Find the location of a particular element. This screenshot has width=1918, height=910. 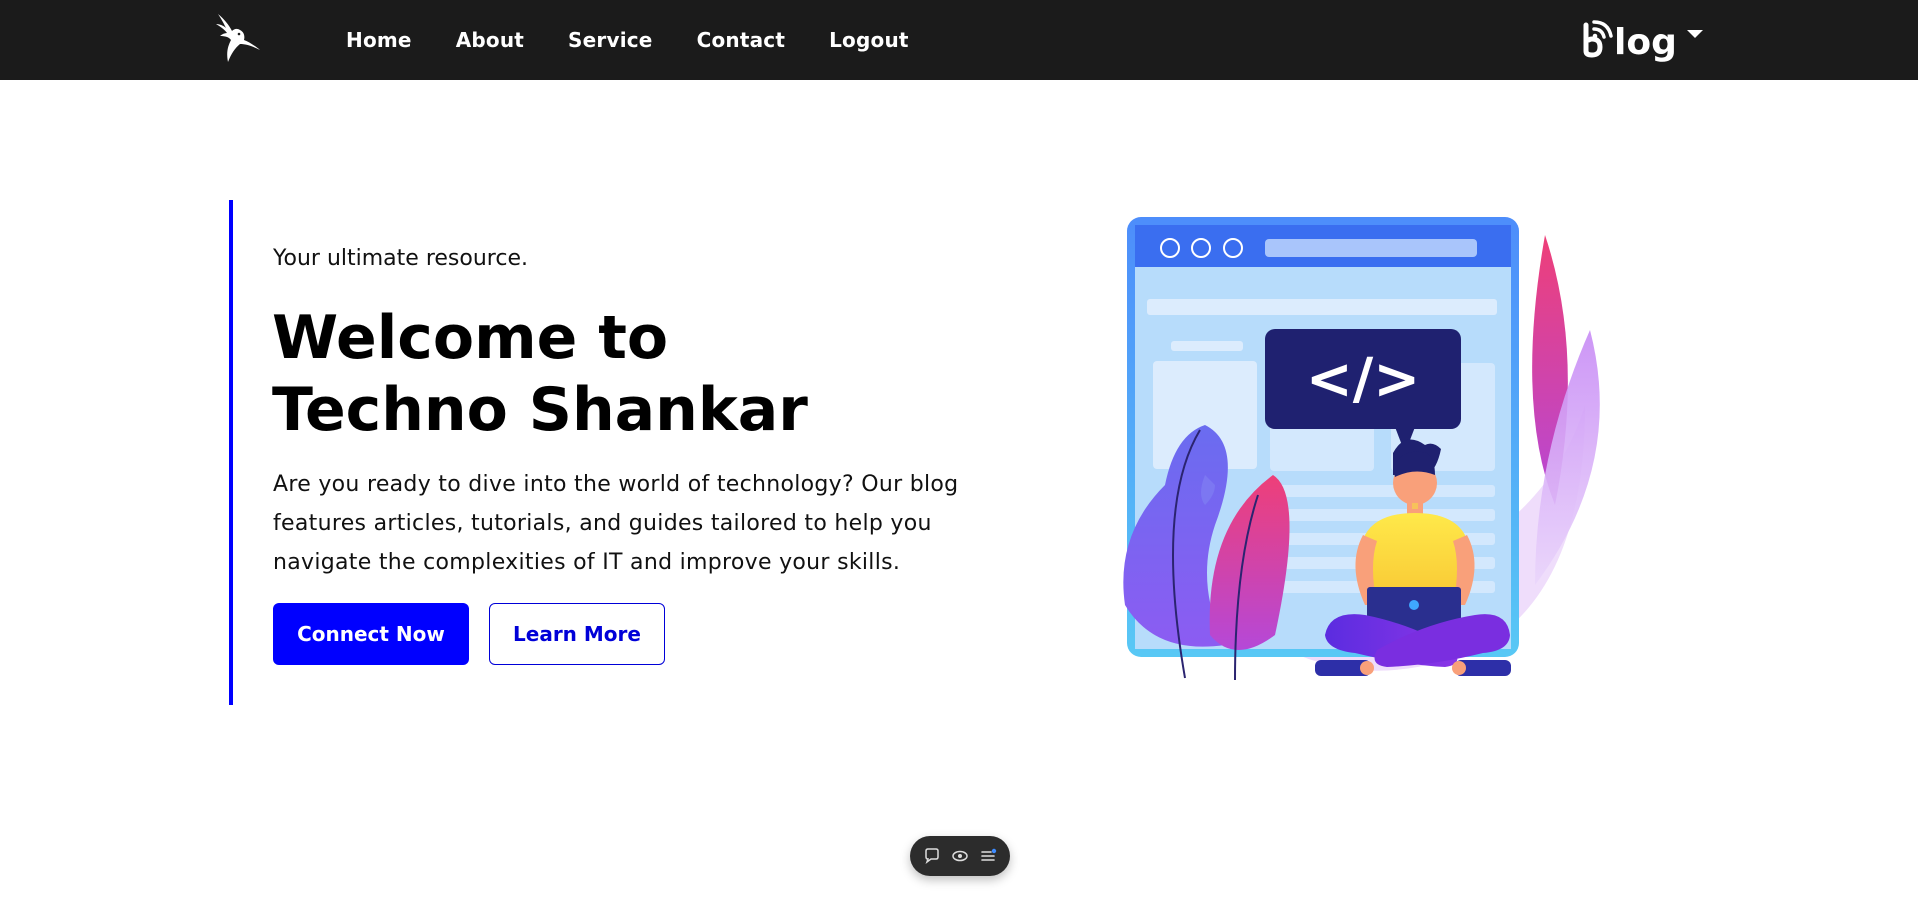

nav-about-link: About is located at coordinates (490, 40).